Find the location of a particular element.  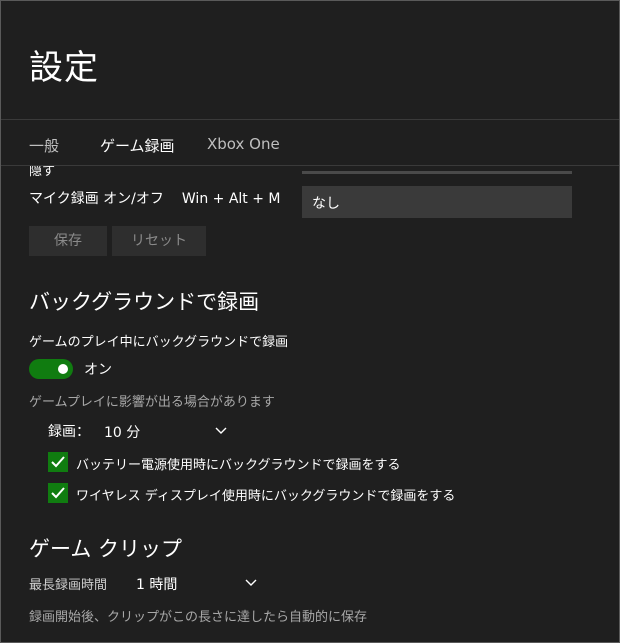

tab-general: 一般 is located at coordinates (44, 145).